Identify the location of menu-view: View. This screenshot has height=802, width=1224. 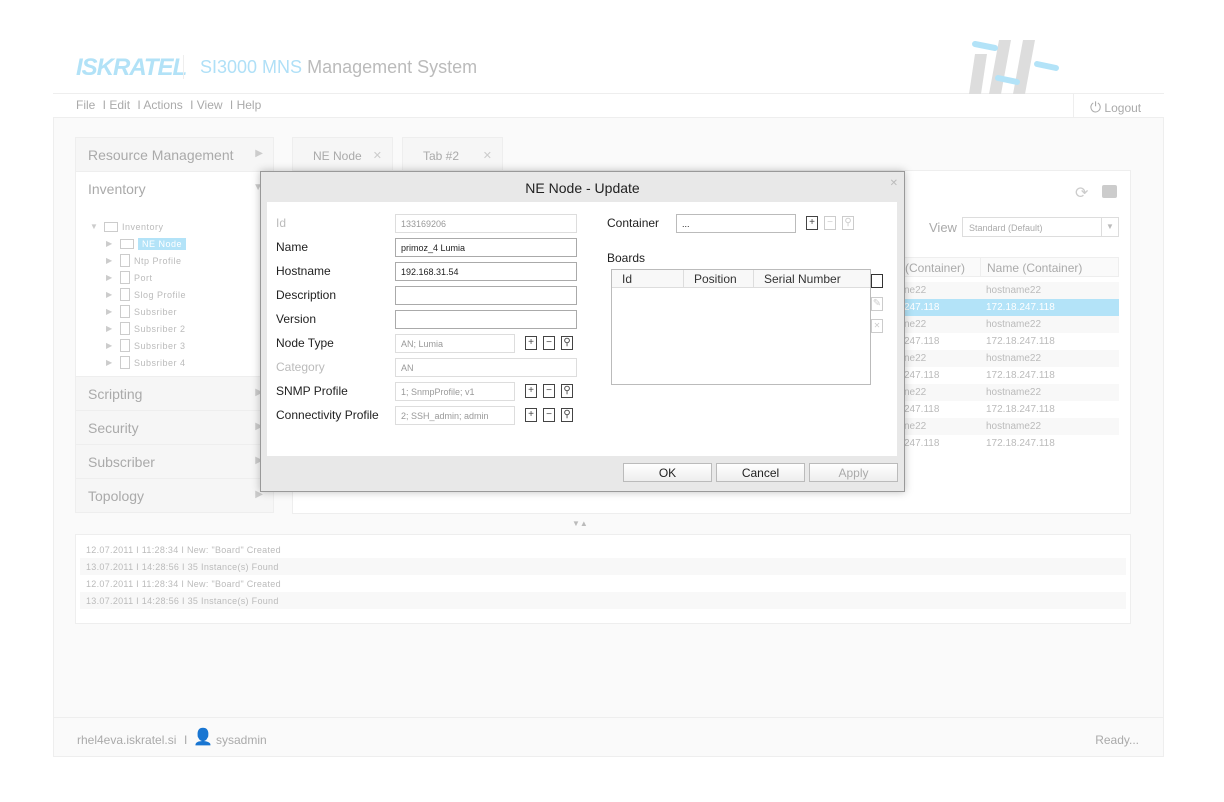
(210, 105).